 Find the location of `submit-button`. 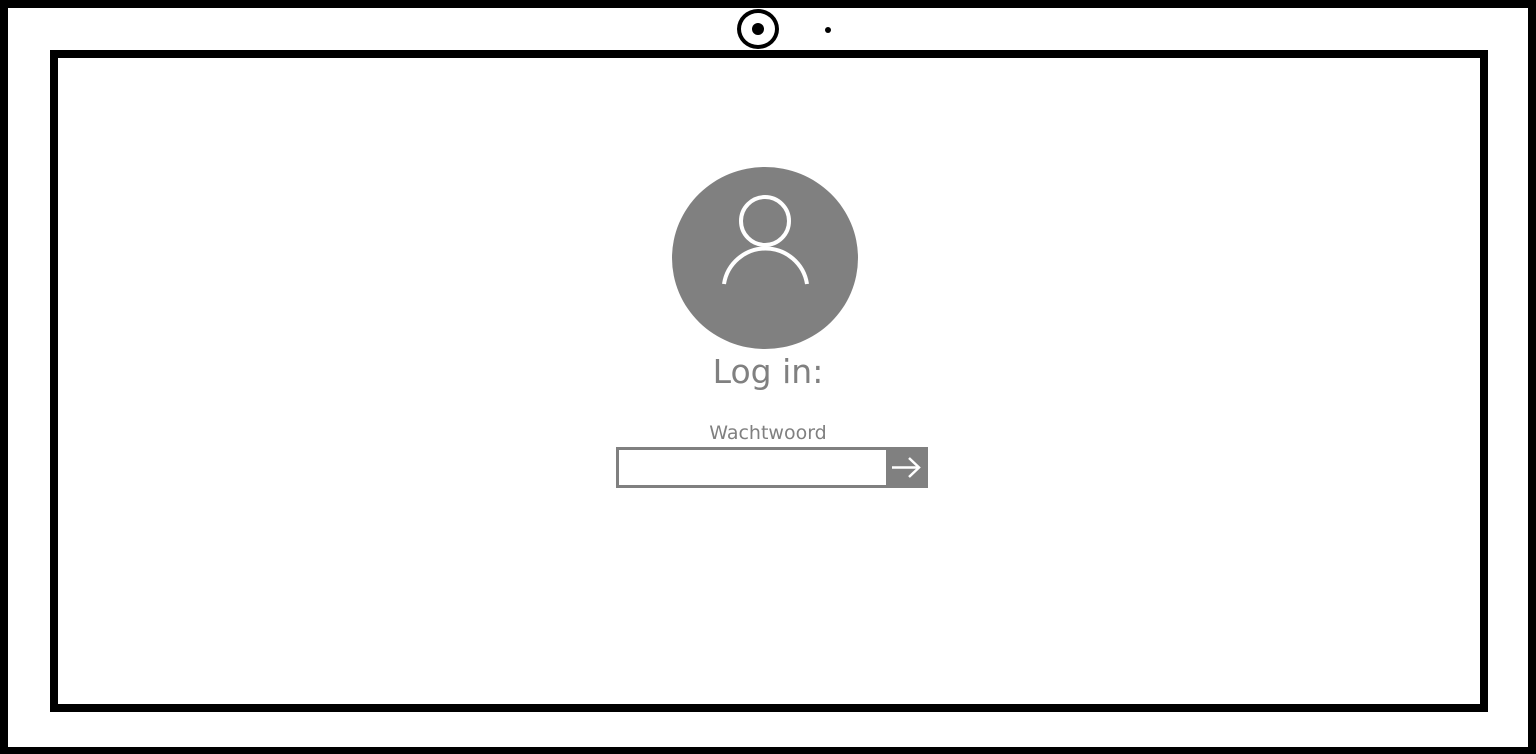

submit-button is located at coordinates (907, 467).